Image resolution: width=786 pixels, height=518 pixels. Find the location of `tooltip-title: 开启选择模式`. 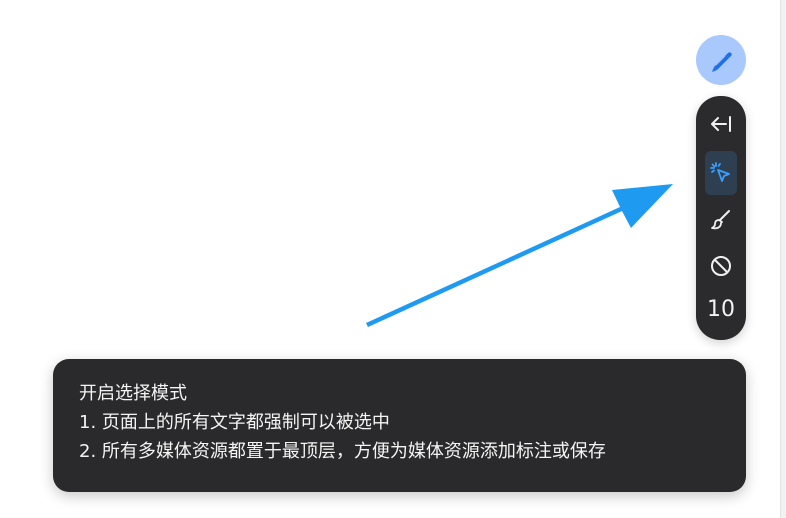

tooltip-title: 开启选择模式 is located at coordinates (133, 393).